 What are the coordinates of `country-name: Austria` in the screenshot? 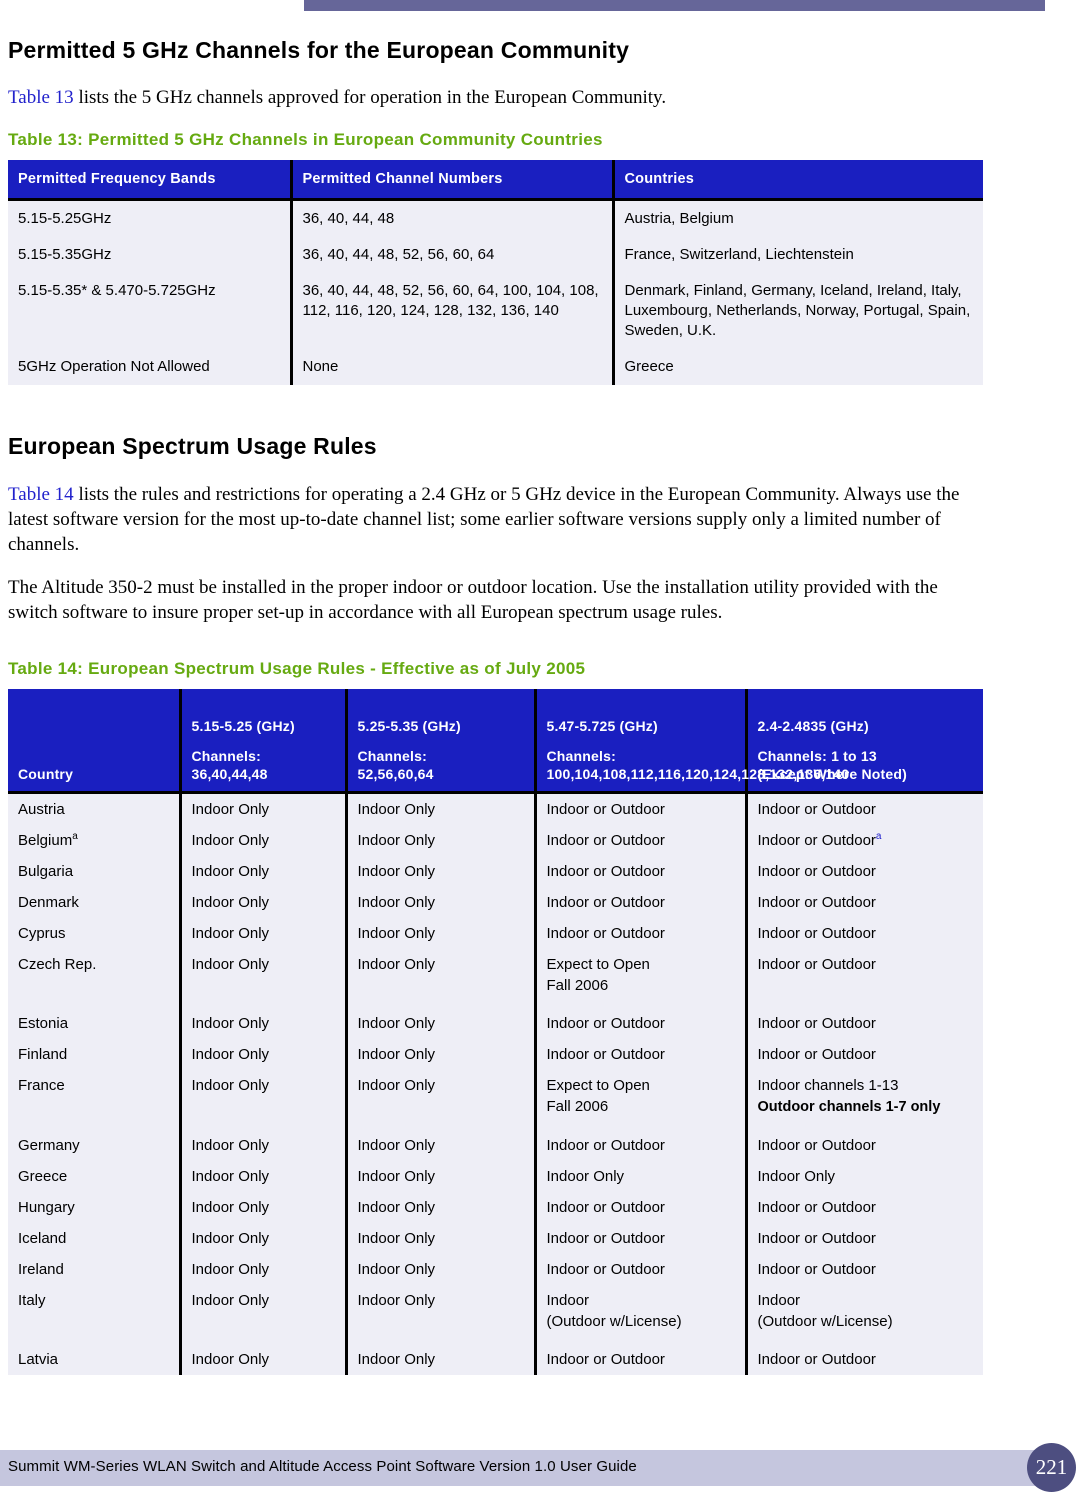 It's located at (41, 809).